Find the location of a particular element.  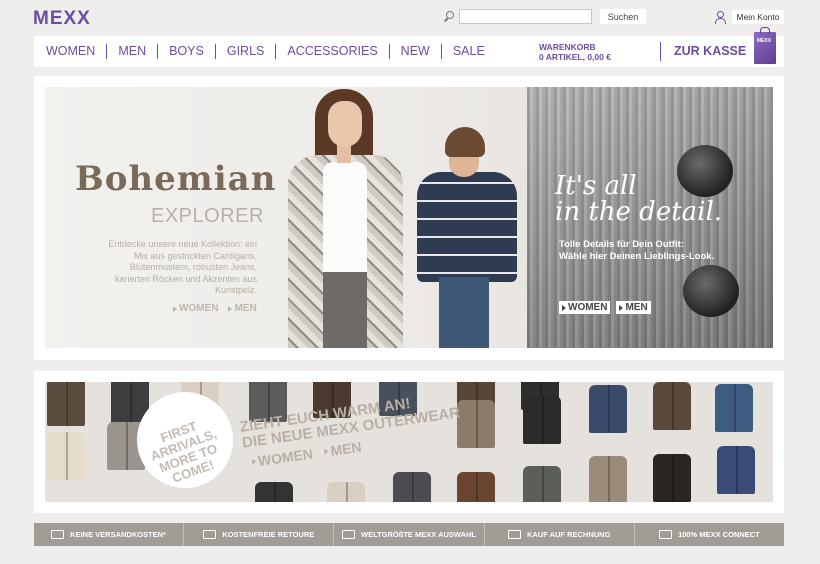

bohemian-men-label: MEN is located at coordinates (245, 308).